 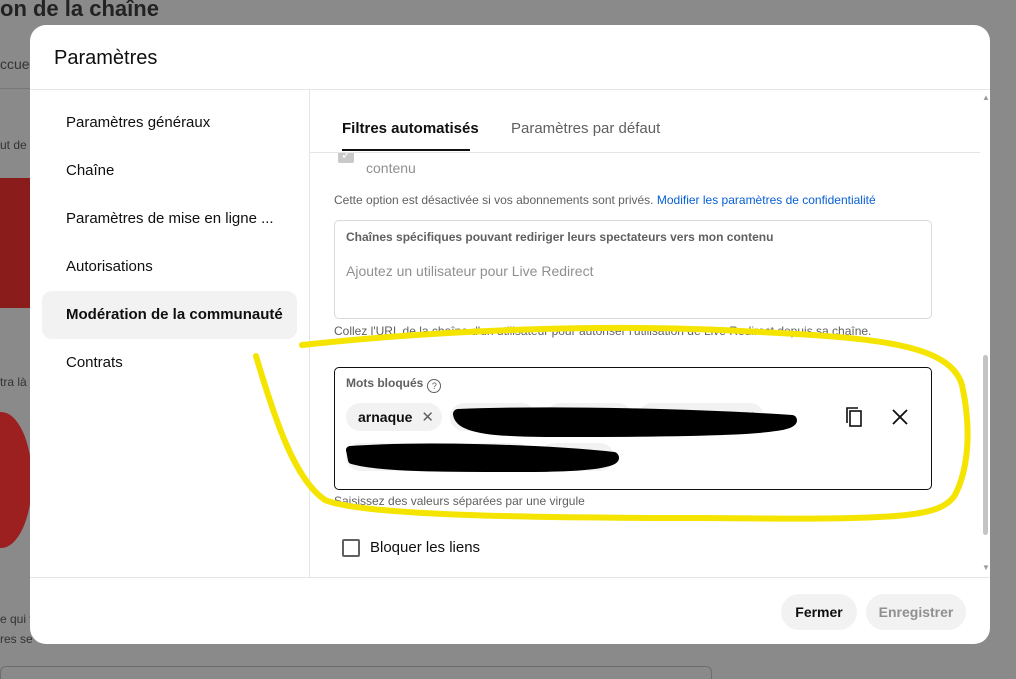 I want to click on nav-item-permissions: Autorisations, so click(x=169, y=267).